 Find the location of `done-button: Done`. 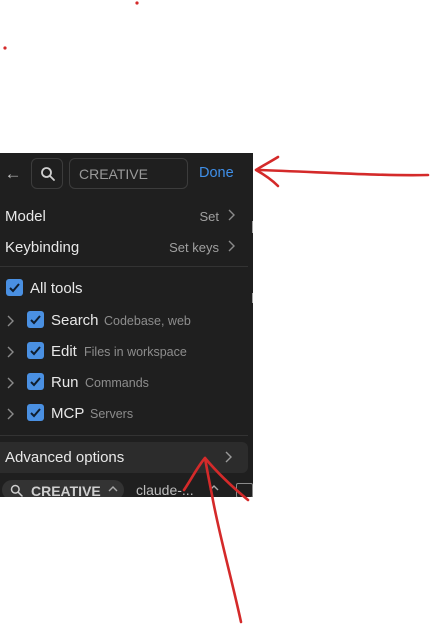

done-button: Done is located at coordinates (216, 173).